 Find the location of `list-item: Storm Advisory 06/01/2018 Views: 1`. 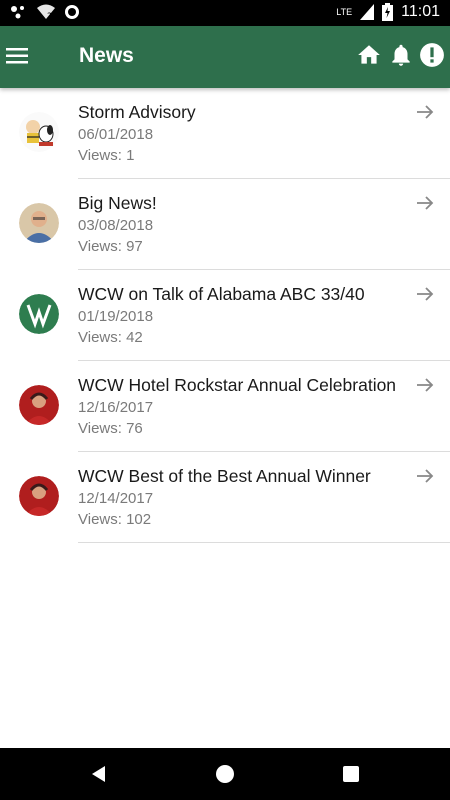

list-item: Storm Advisory 06/01/2018 Views: 1 is located at coordinates (225, 133).